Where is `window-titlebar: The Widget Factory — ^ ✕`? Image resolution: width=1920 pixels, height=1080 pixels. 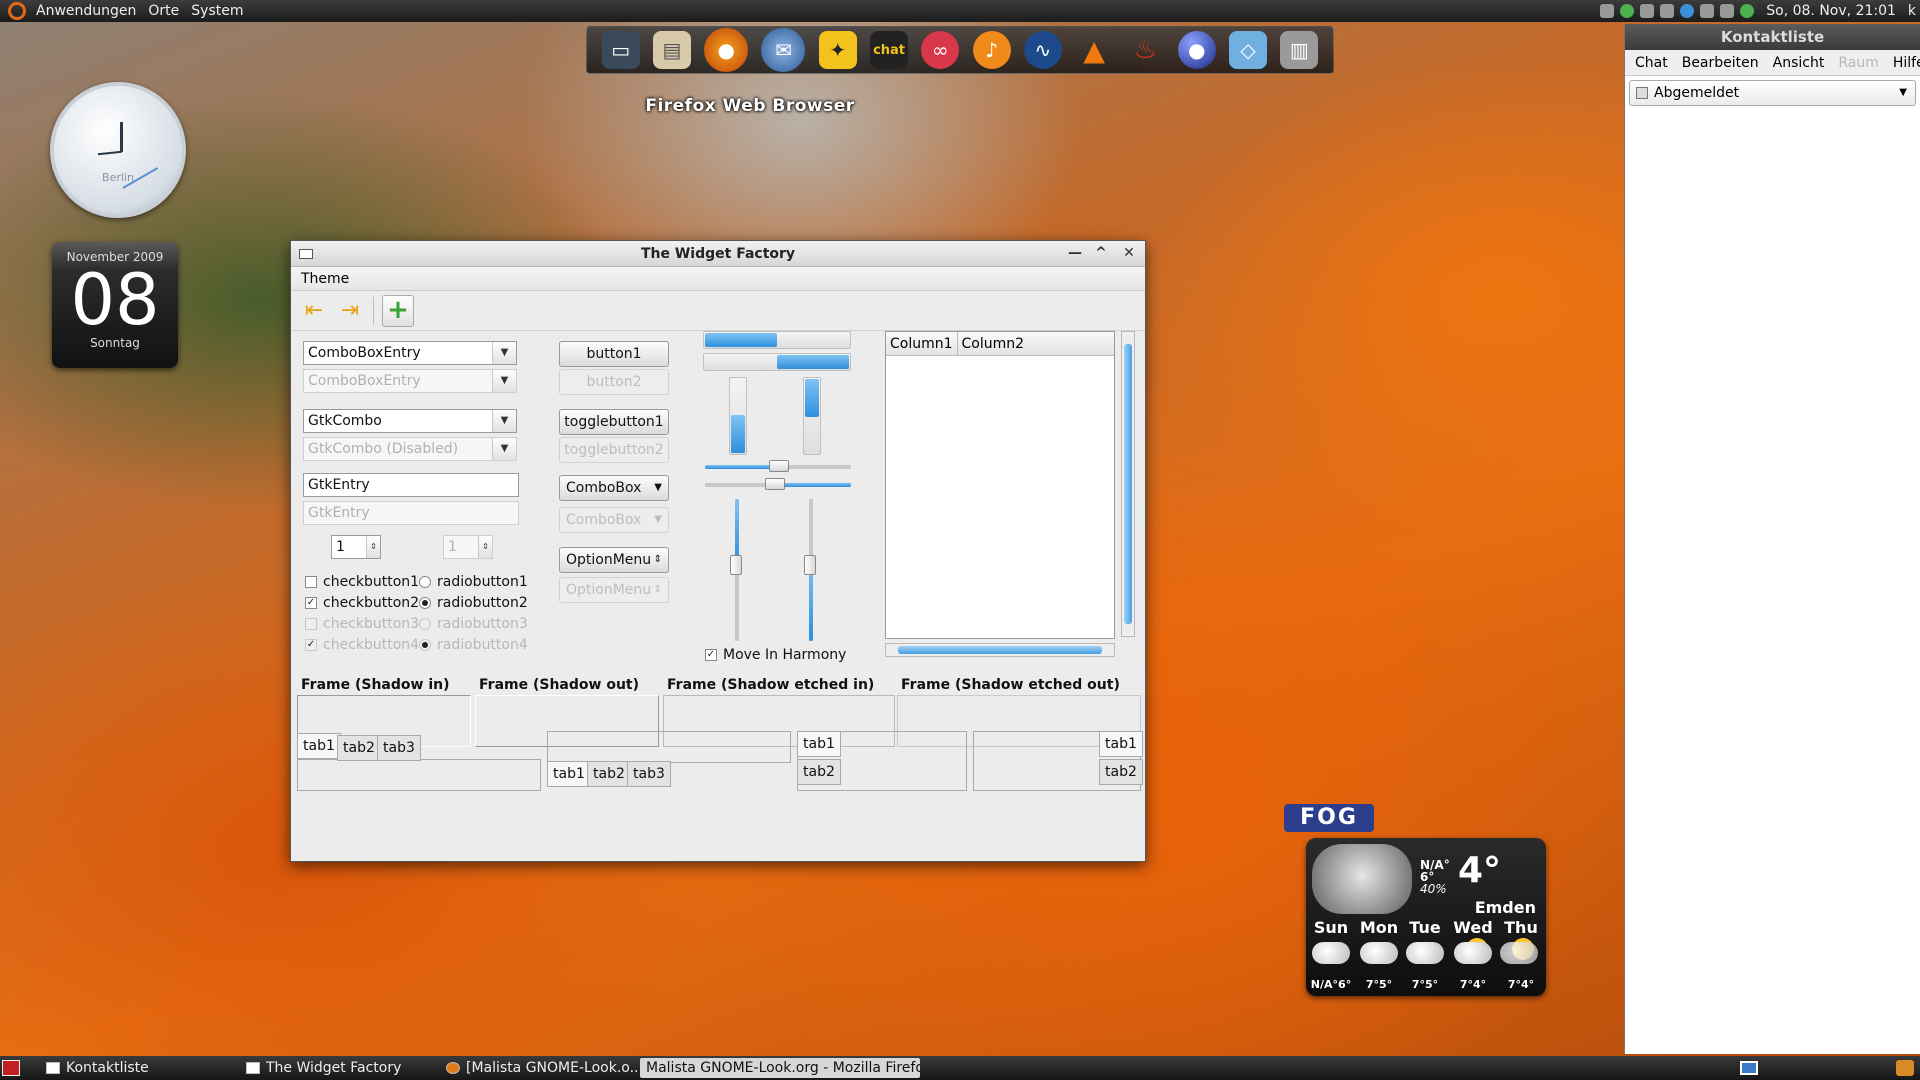
window-titlebar: The Widget Factory — ^ ✕ is located at coordinates (718, 254).